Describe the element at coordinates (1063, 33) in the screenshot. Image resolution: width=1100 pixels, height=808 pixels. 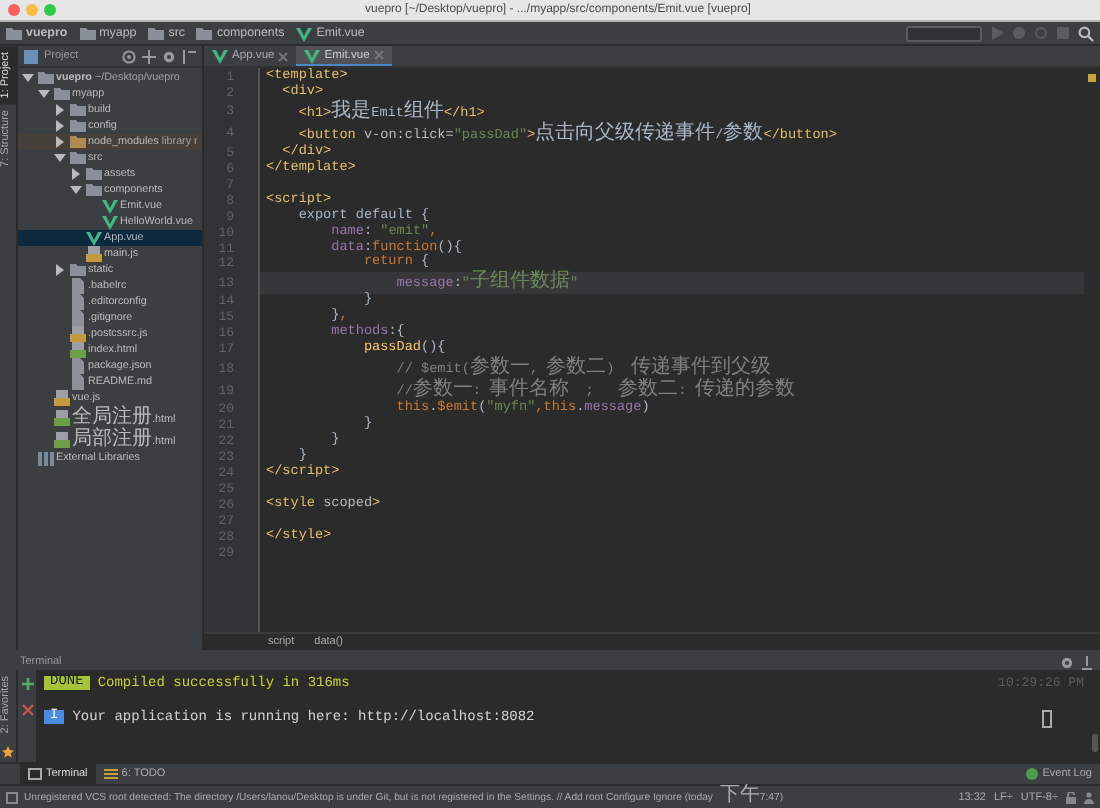
I see `stop-icon` at that location.